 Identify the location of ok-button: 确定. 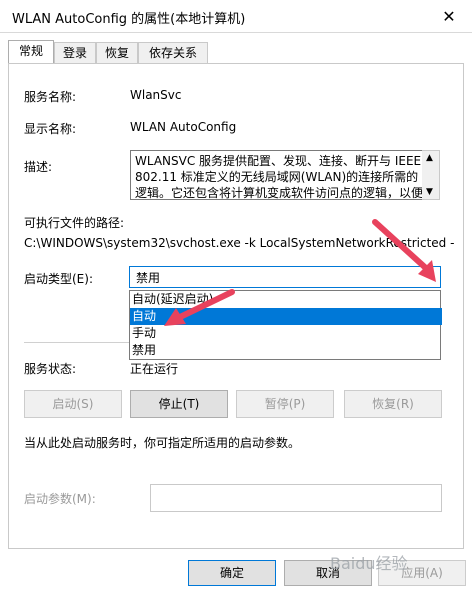
(232, 573).